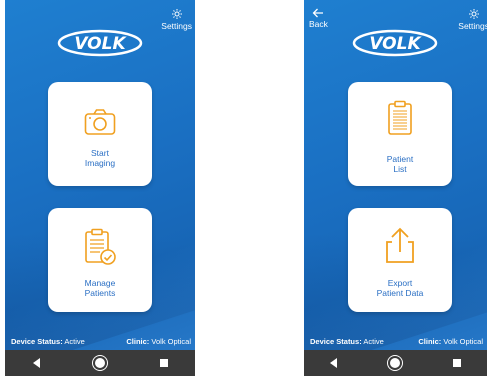  I want to click on arrow-left-icon, so click(318, 13).